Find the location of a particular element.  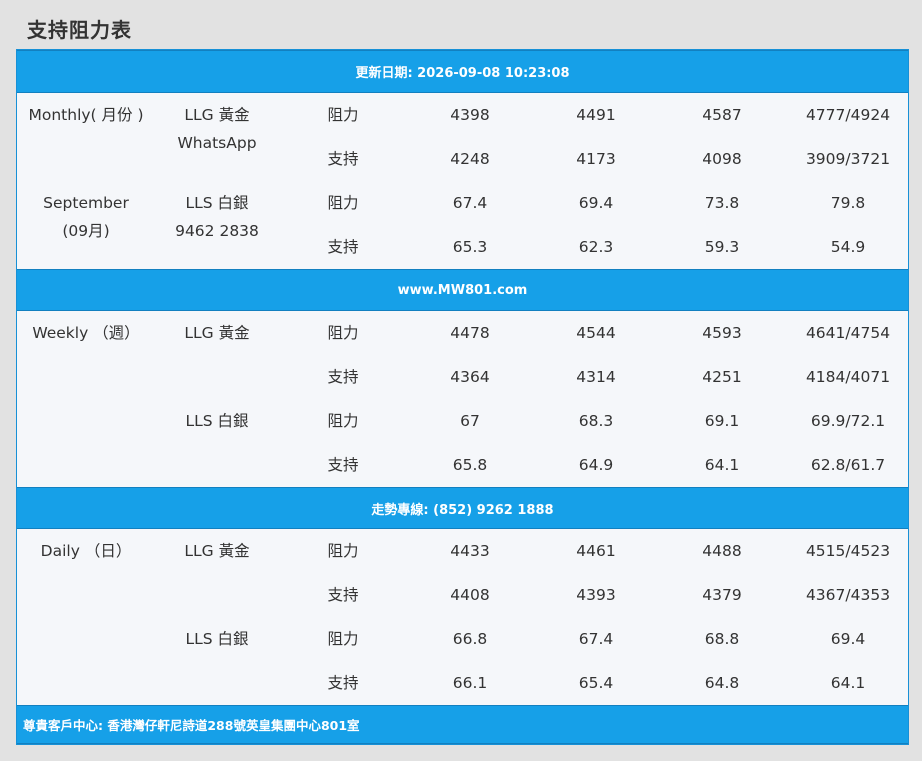

value-cell: 4173 is located at coordinates (596, 159).